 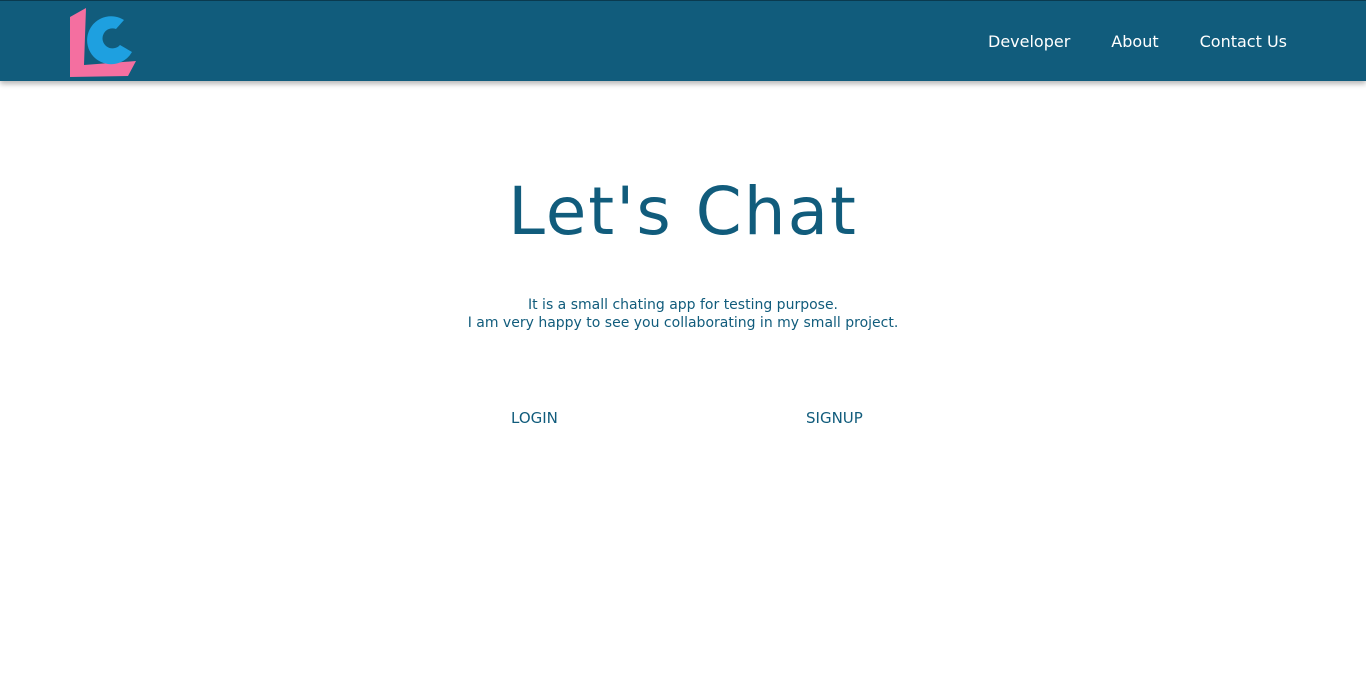 What do you see at coordinates (683, 40) in the screenshot?
I see `top-navbar: Developer About Contact Us` at bounding box center [683, 40].